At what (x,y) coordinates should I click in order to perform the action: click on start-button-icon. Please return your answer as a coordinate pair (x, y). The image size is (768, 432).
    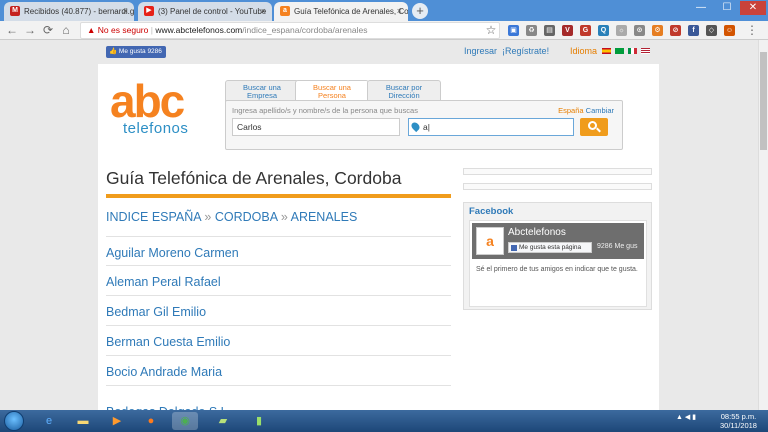
    Looking at the image, I should click on (14, 421).